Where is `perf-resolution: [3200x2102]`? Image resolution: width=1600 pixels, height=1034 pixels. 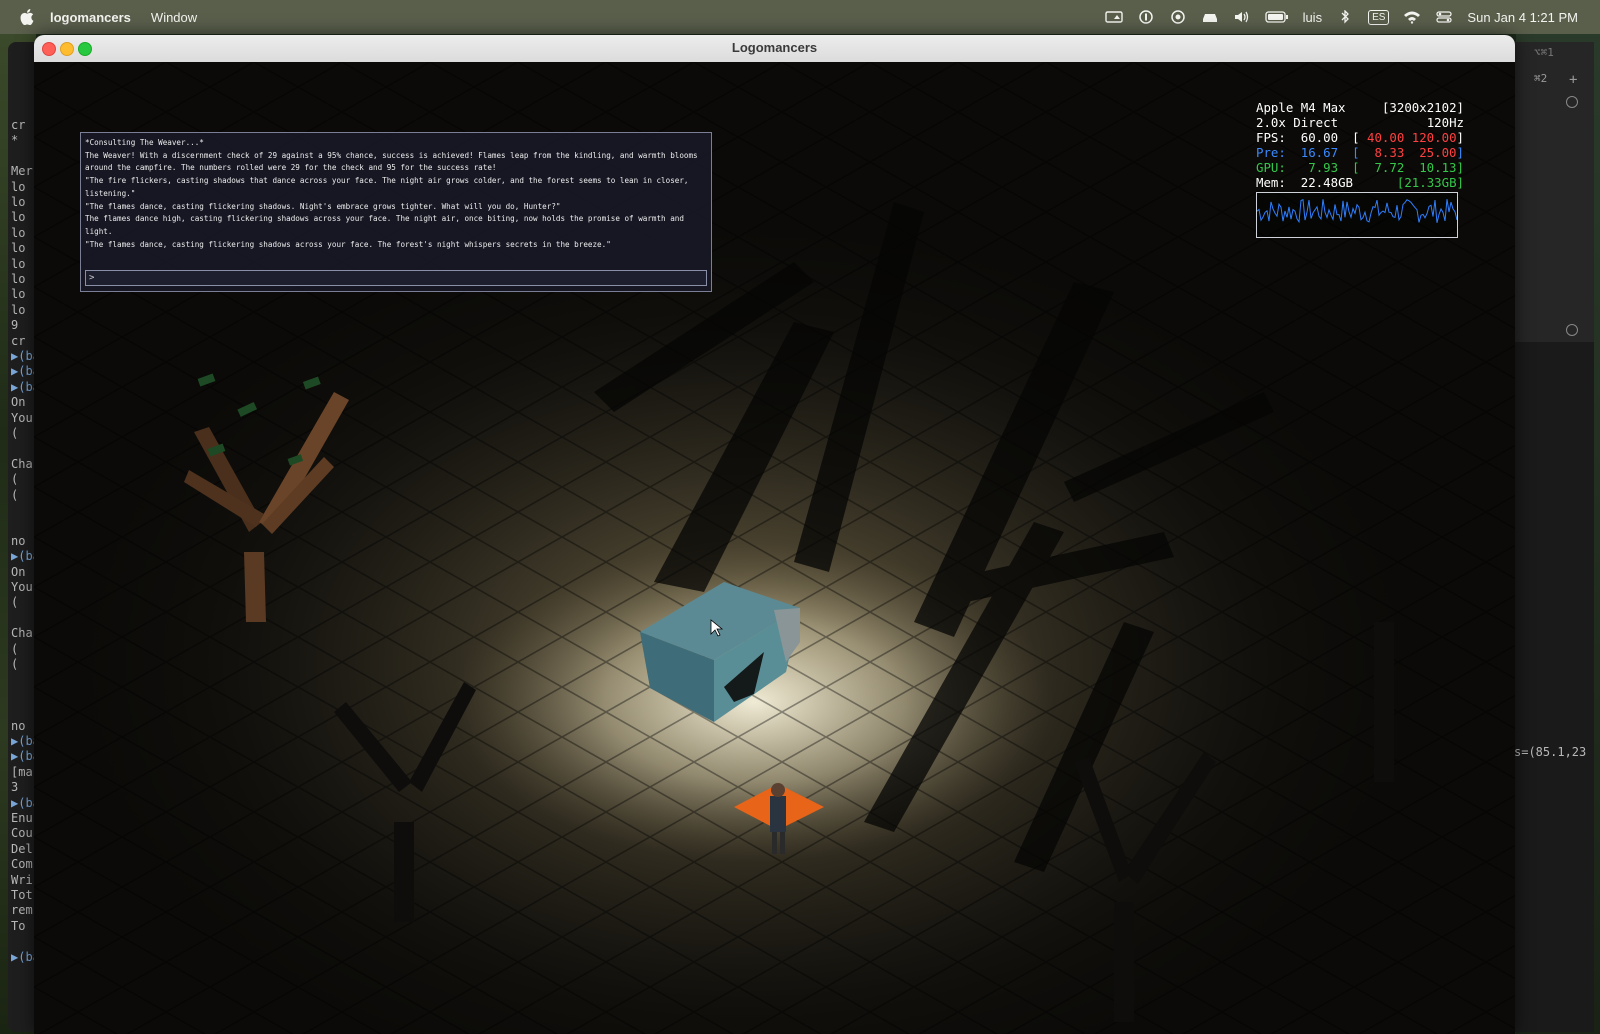
perf-resolution: [3200x2102] is located at coordinates (1422, 107).